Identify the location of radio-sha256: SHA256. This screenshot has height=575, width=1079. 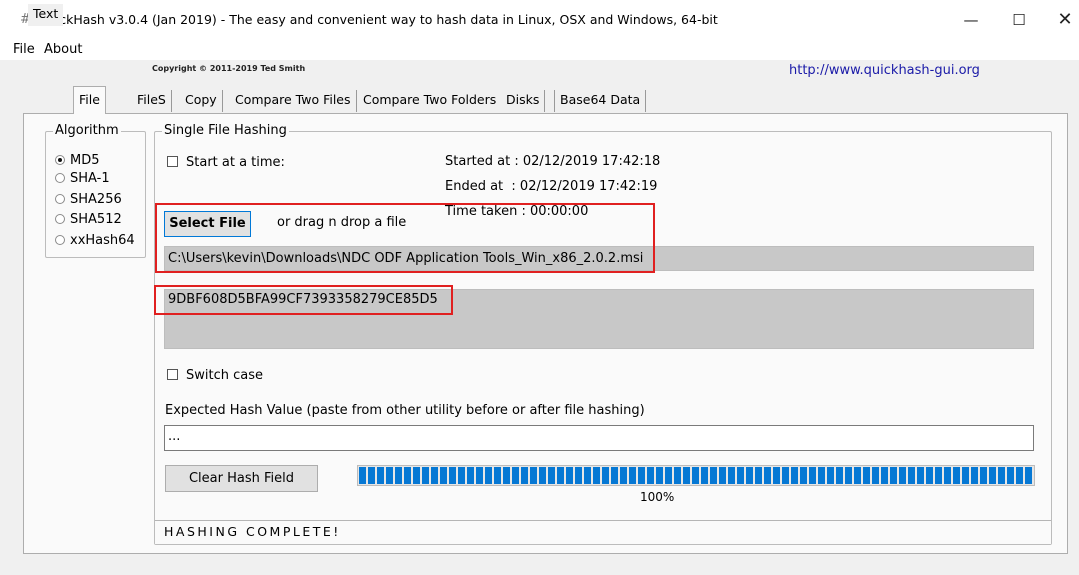
(88, 200).